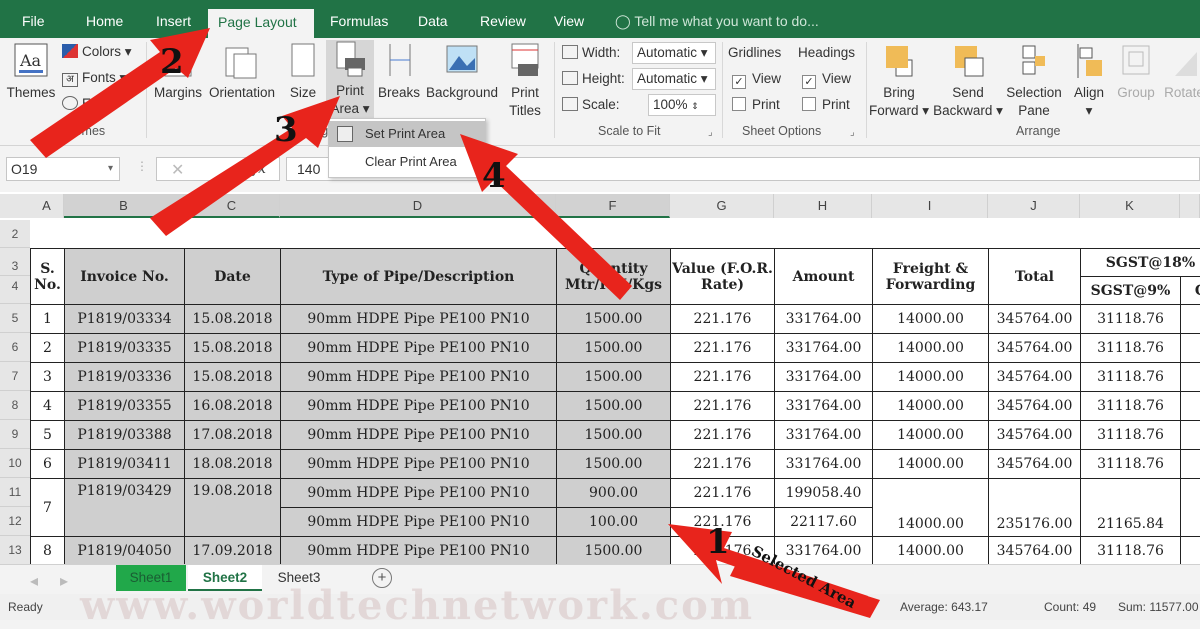 Image resolution: width=1200 pixels, height=629 pixels. I want to click on table-cell-date: 17.09.2018, so click(232, 550).